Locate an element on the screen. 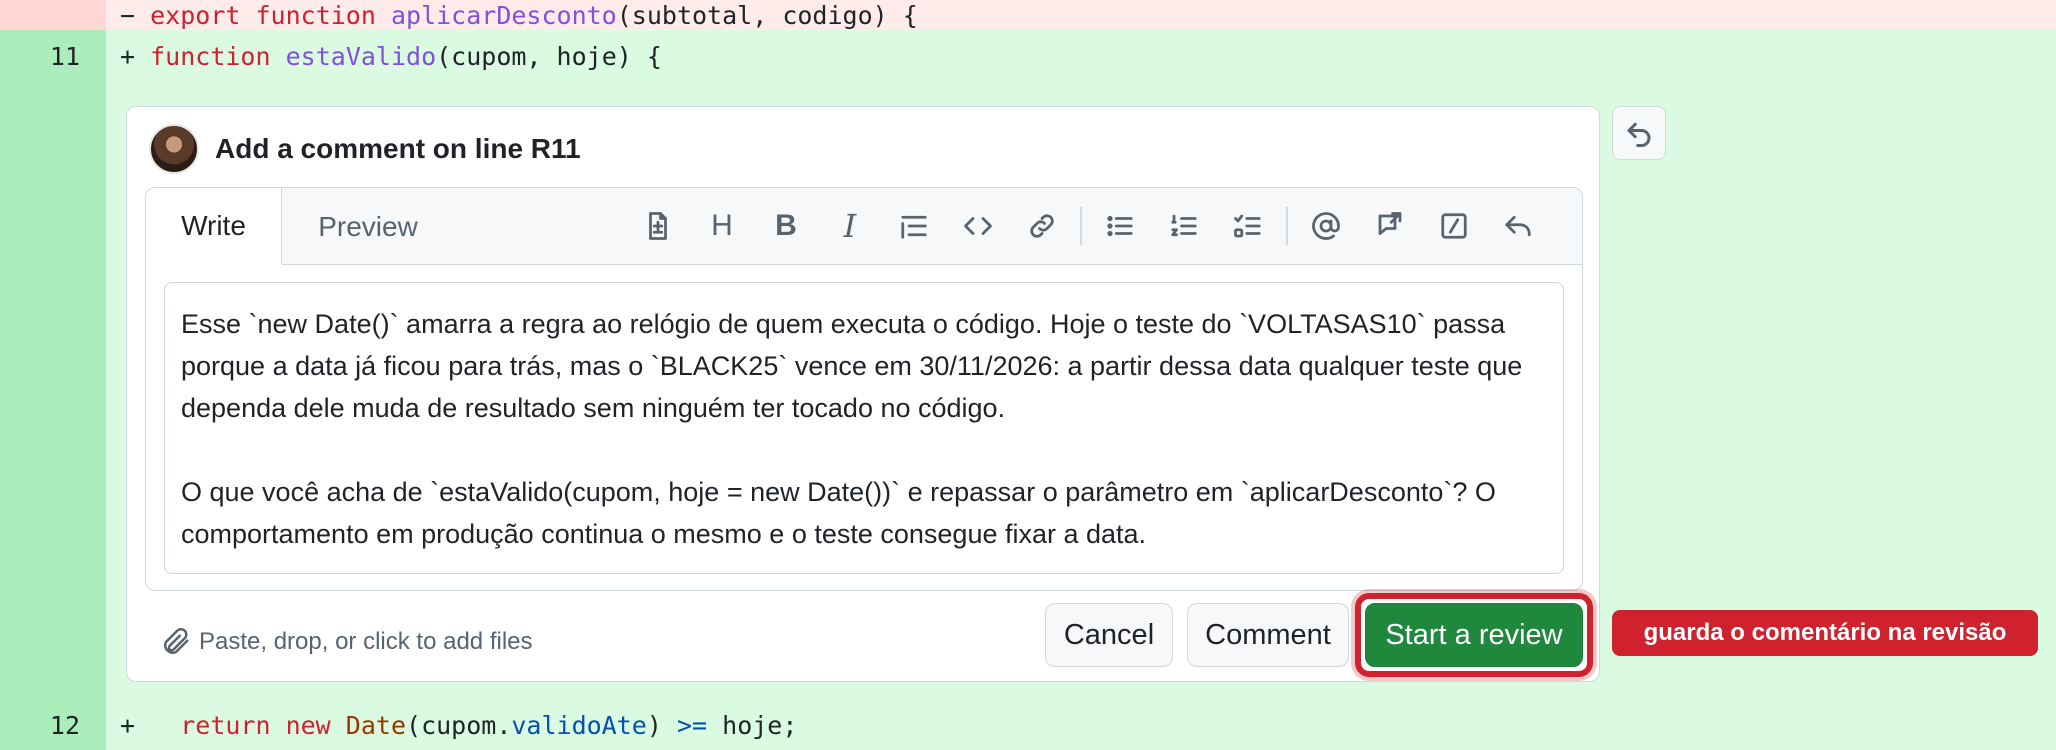  code-paren: (cupom. is located at coordinates (459, 725).